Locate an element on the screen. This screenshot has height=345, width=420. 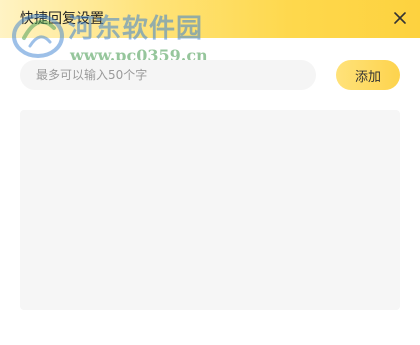
reply-input-row: 添加 is located at coordinates (210, 75).